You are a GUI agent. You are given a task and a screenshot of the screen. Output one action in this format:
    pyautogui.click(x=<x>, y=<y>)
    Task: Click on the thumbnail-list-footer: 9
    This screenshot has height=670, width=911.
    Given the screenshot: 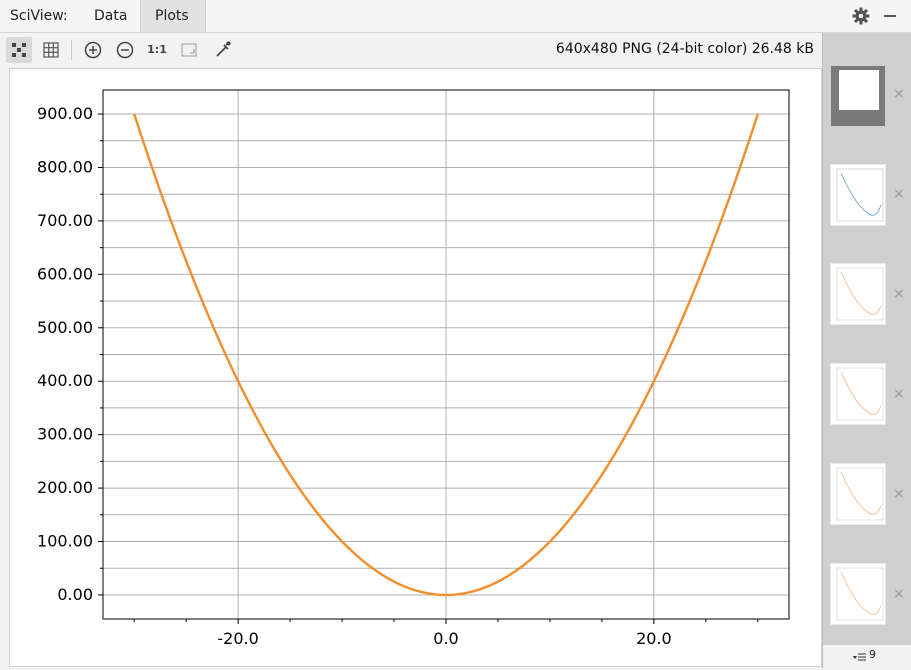 What is the action you would take?
    pyautogui.click(x=866, y=656)
    